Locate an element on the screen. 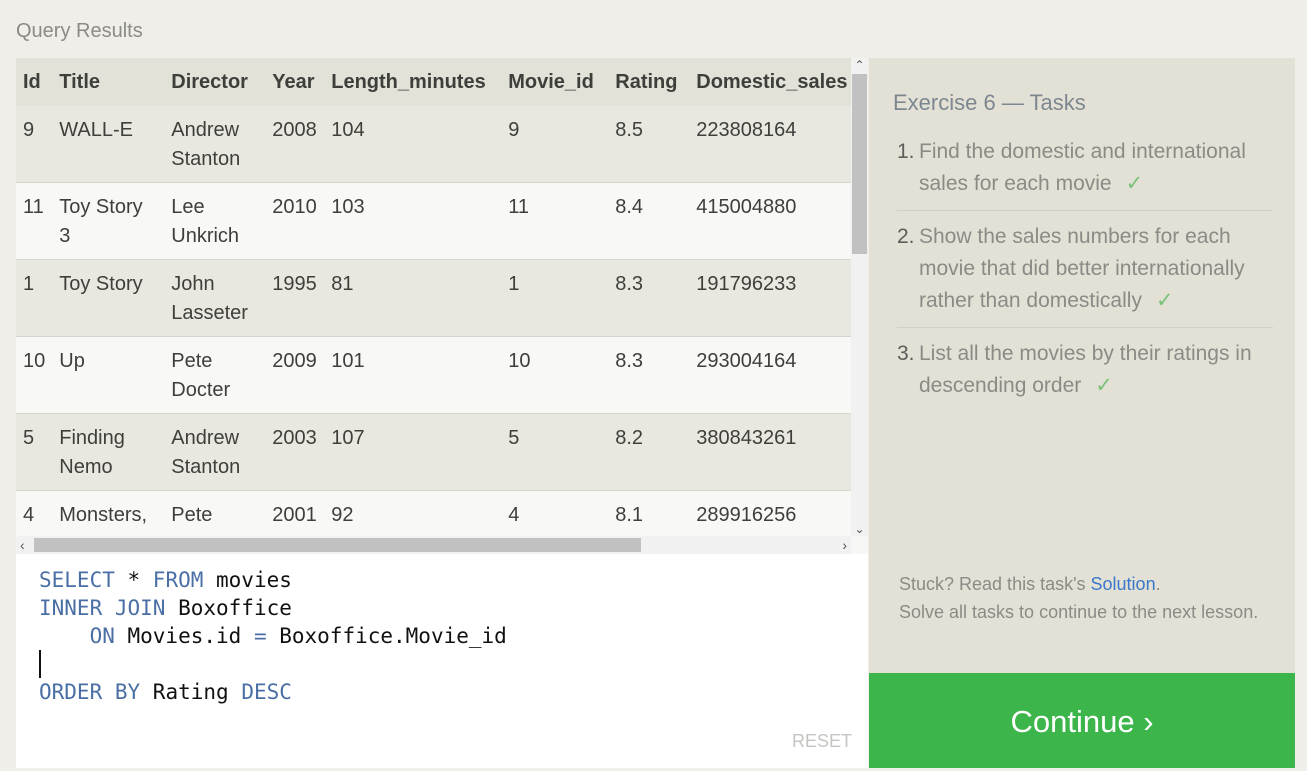 The width and height of the screenshot is (1307, 771). vertical-scrollbar: ⌃ ⌄ is located at coordinates (859, 297).